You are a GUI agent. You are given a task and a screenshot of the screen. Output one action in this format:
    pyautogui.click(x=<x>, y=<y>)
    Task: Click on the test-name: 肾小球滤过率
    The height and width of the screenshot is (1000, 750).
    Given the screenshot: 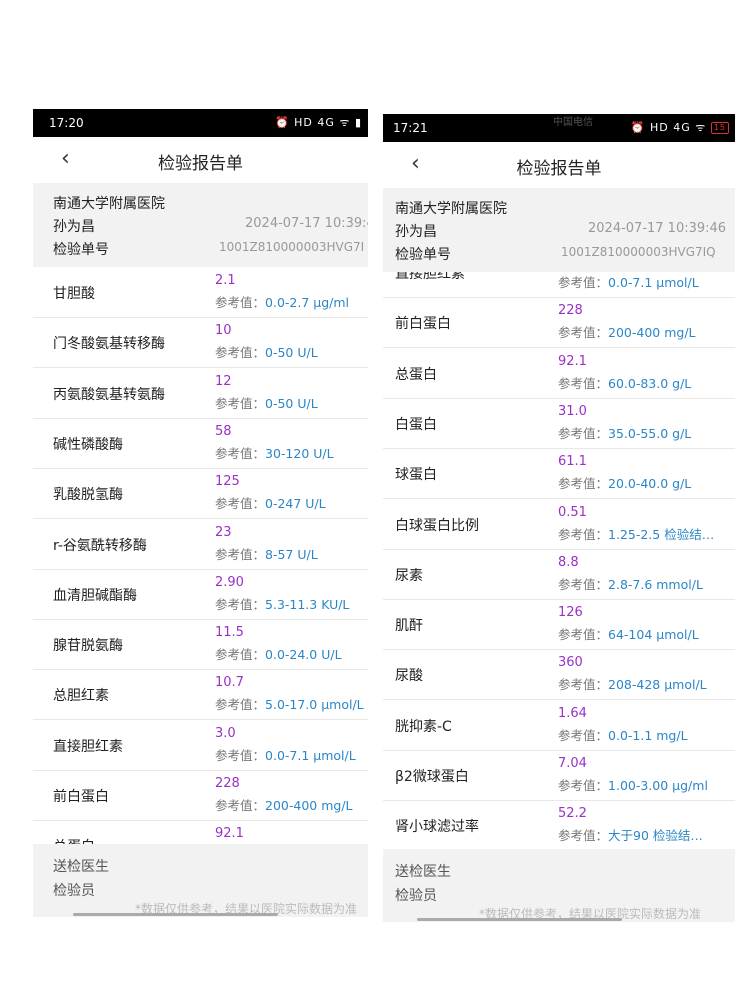 What is the action you would take?
    pyautogui.click(x=437, y=827)
    